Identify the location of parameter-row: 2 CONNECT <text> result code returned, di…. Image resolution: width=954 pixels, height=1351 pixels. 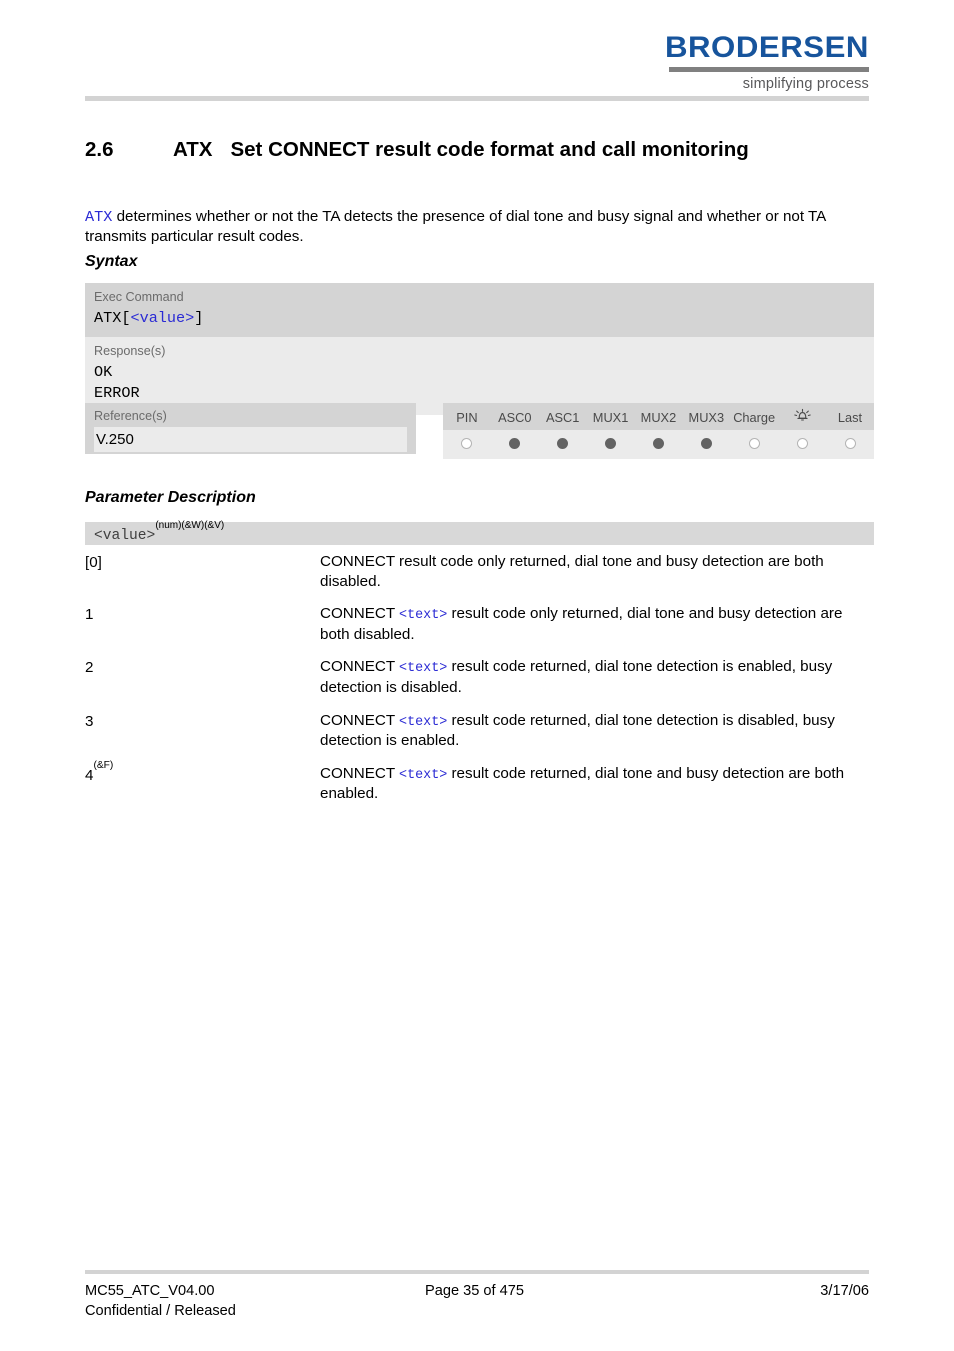
(479, 677).